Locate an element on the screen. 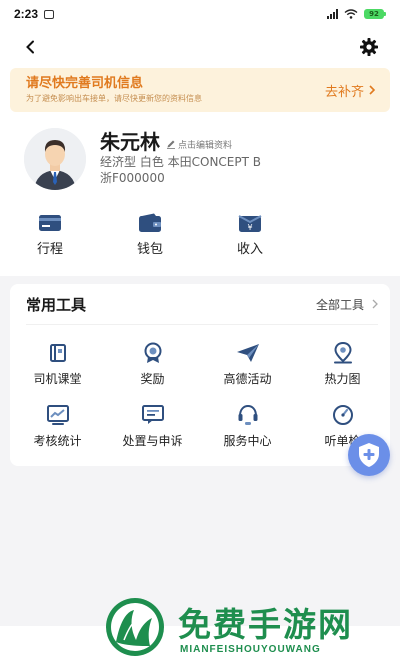 The width and height of the screenshot is (400, 666). edit-profile-link: 点击编辑资料 is located at coordinates (199, 144).